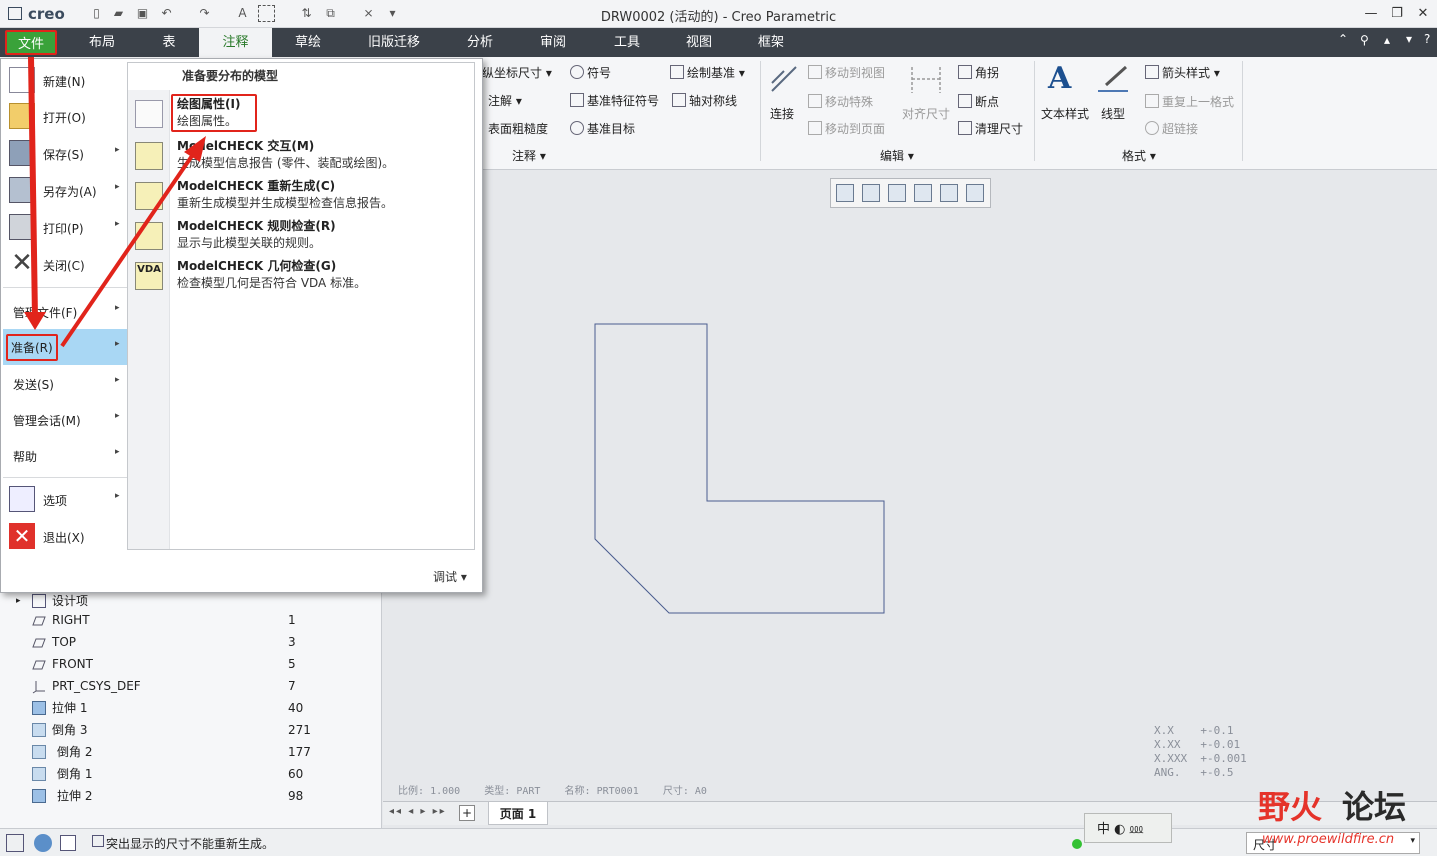 This screenshot has width=1437, height=856. What do you see at coordinates (65, 455) in the screenshot?
I see `menu-item-help: 帮助 ▸` at bounding box center [65, 455].